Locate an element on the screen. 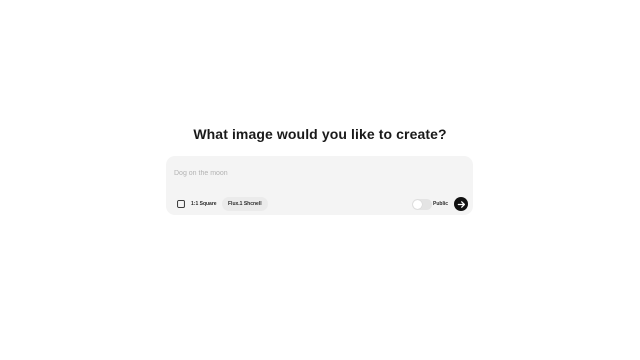 This screenshot has height=360, width=640. page-title: What image would you like to create? is located at coordinates (320, 134).